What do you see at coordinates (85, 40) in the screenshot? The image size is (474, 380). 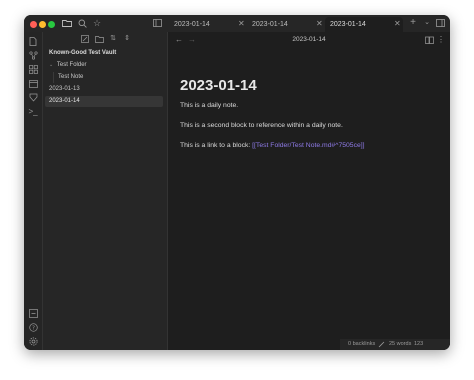 I see `new-note-icon` at bounding box center [85, 40].